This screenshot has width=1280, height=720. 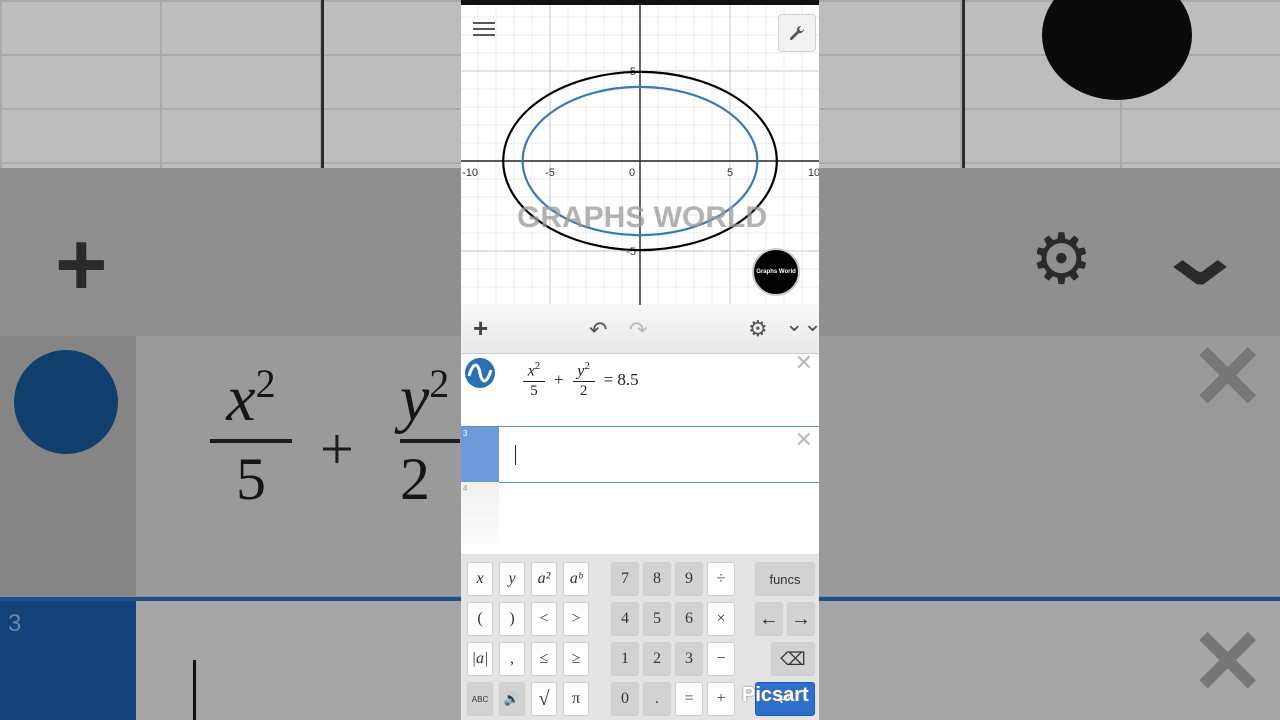 What do you see at coordinates (625, 579) in the screenshot?
I see `key-7: 7` at bounding box center [625, 579].